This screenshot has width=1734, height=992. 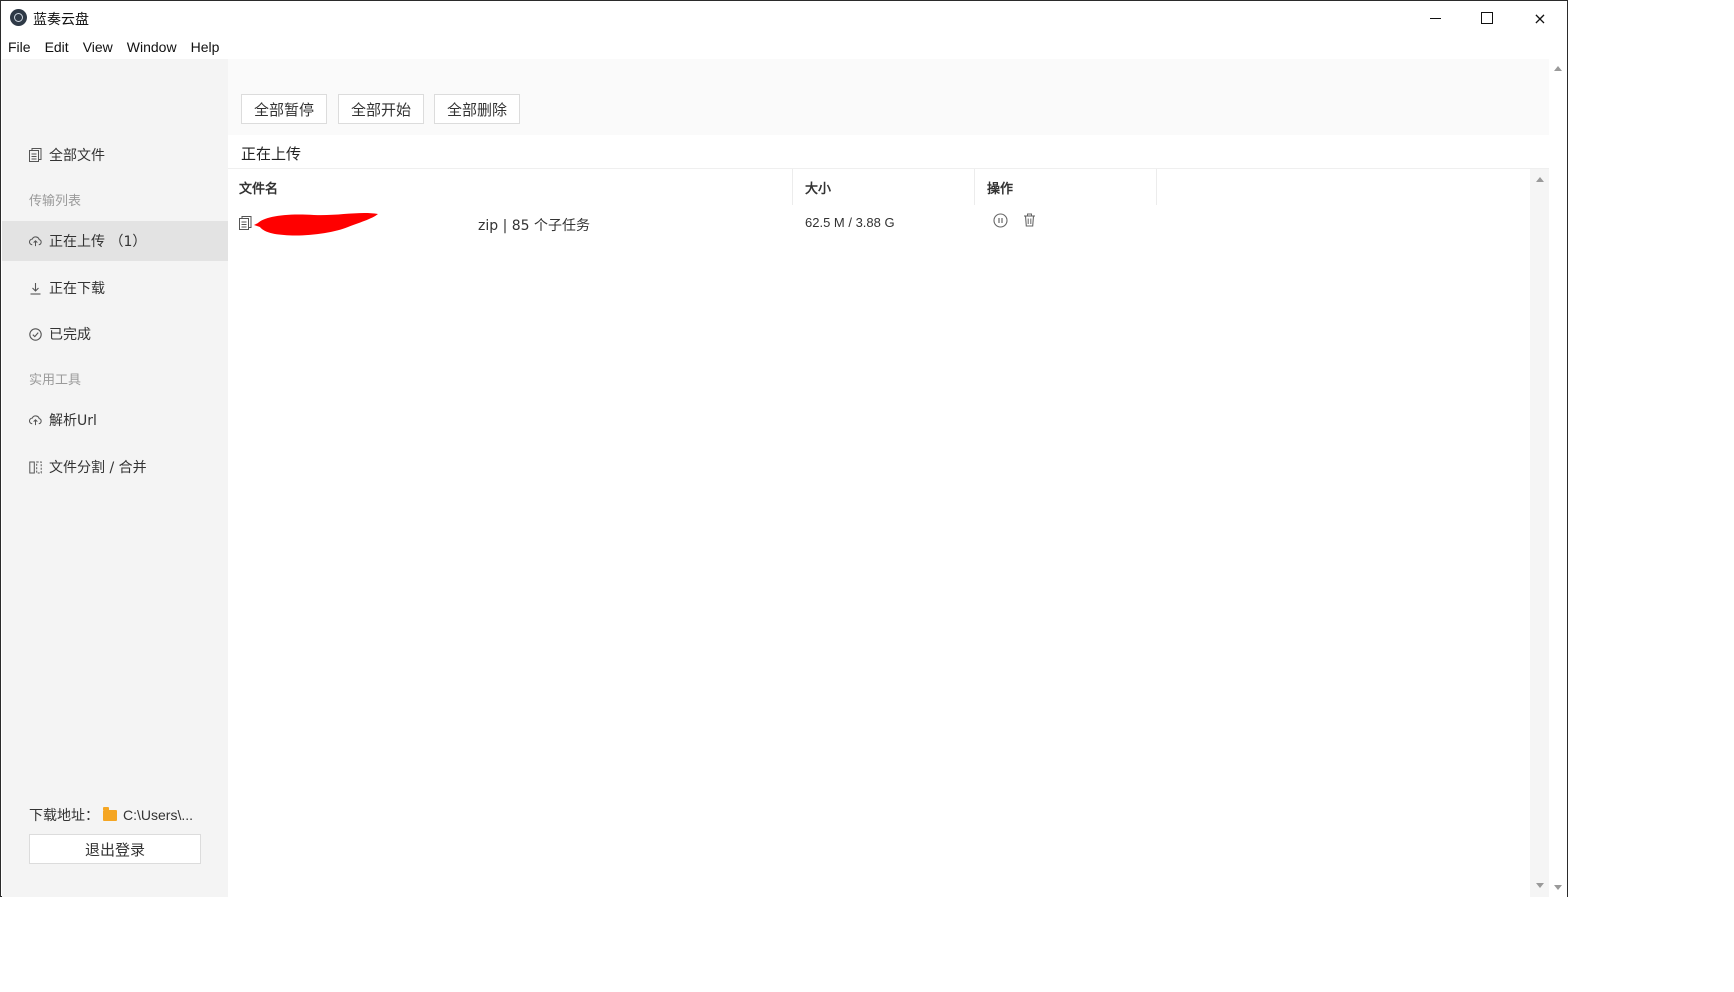 What do you see at coordinates (115, 155) in the screenshot?
I see `sidebar-item-all-files: 全部文件` at bounding box center [115, 155].